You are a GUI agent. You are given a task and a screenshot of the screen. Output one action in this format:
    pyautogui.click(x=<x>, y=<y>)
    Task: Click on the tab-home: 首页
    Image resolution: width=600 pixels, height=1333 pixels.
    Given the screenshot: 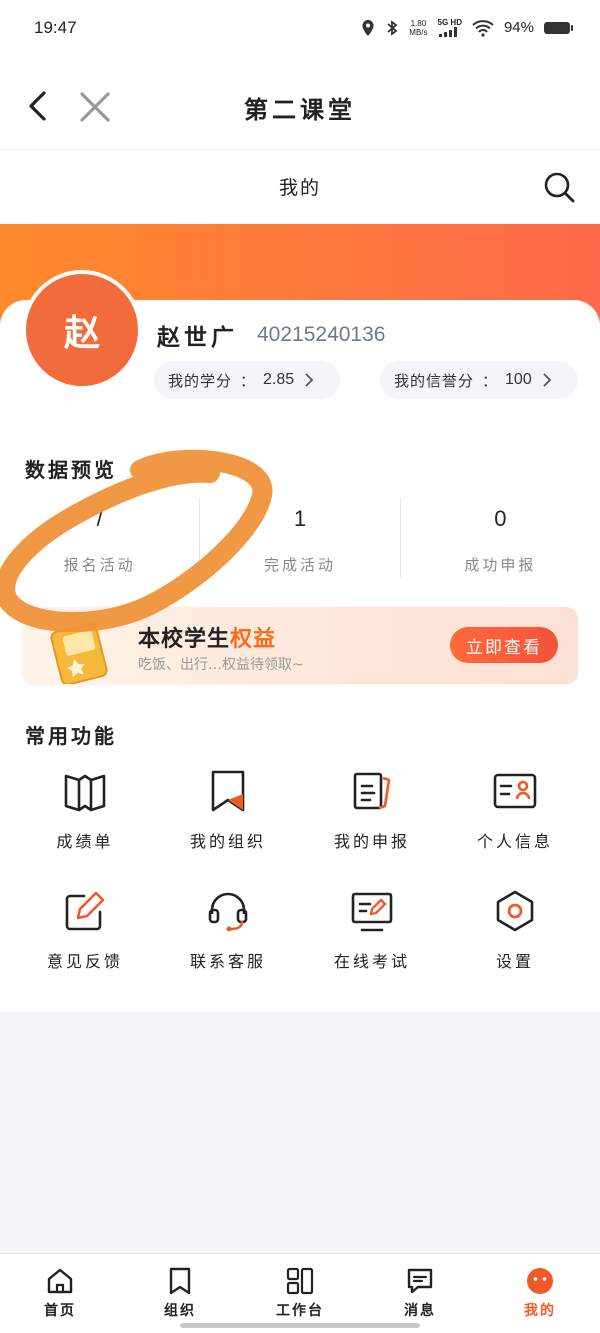 What is the action you would take?
    pyautogui.click(x=60, y=1293)
    